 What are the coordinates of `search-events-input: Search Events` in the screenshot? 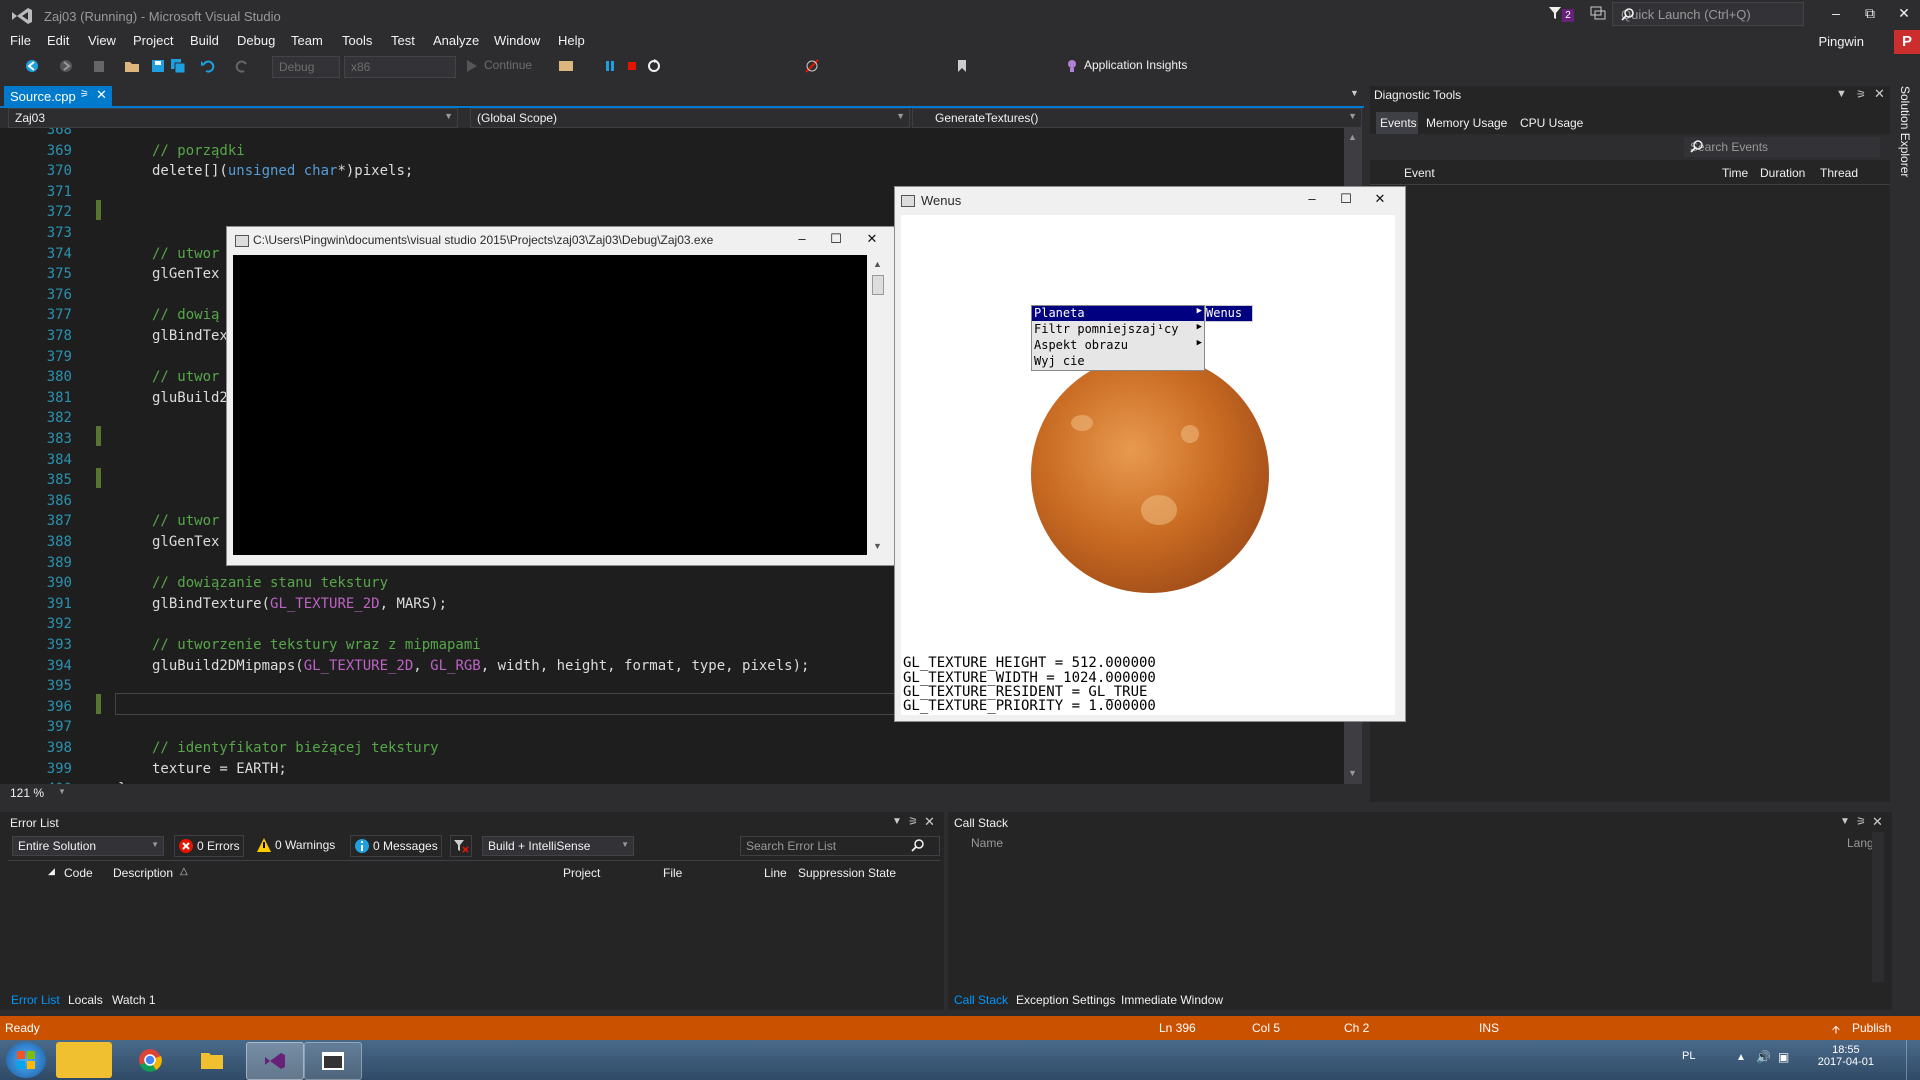 It's located at (1782, 147).